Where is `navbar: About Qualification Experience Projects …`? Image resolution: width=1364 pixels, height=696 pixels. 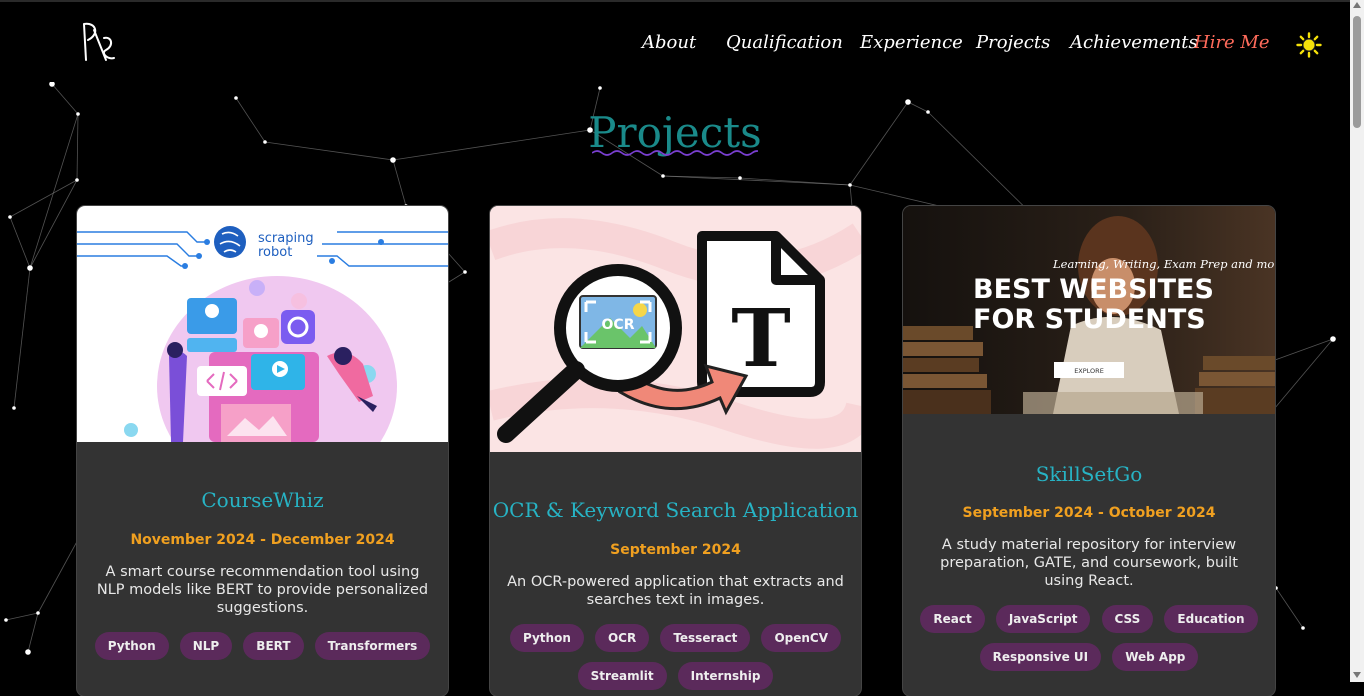 navbar: About Qualification Experience Projects … is located at coordinates (675, 41).